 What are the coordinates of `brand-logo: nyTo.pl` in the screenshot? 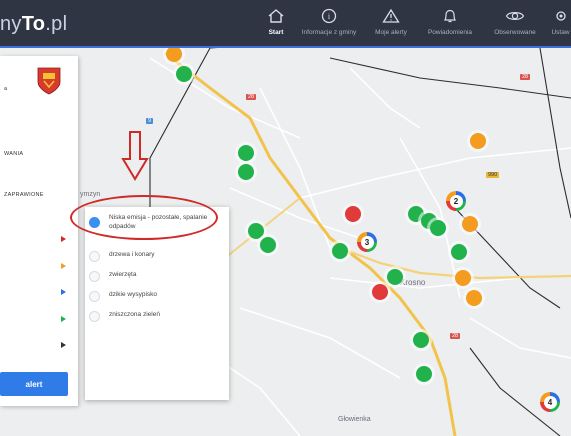 It's located at (33, 24).